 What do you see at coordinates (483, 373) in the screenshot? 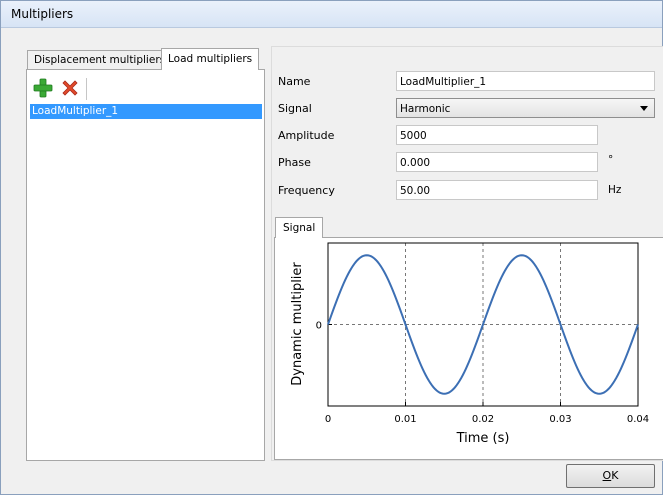
I see `chart-ticks: 0 0.01 0.02 0.03 0.04 0` at bounding box center [483, 373].